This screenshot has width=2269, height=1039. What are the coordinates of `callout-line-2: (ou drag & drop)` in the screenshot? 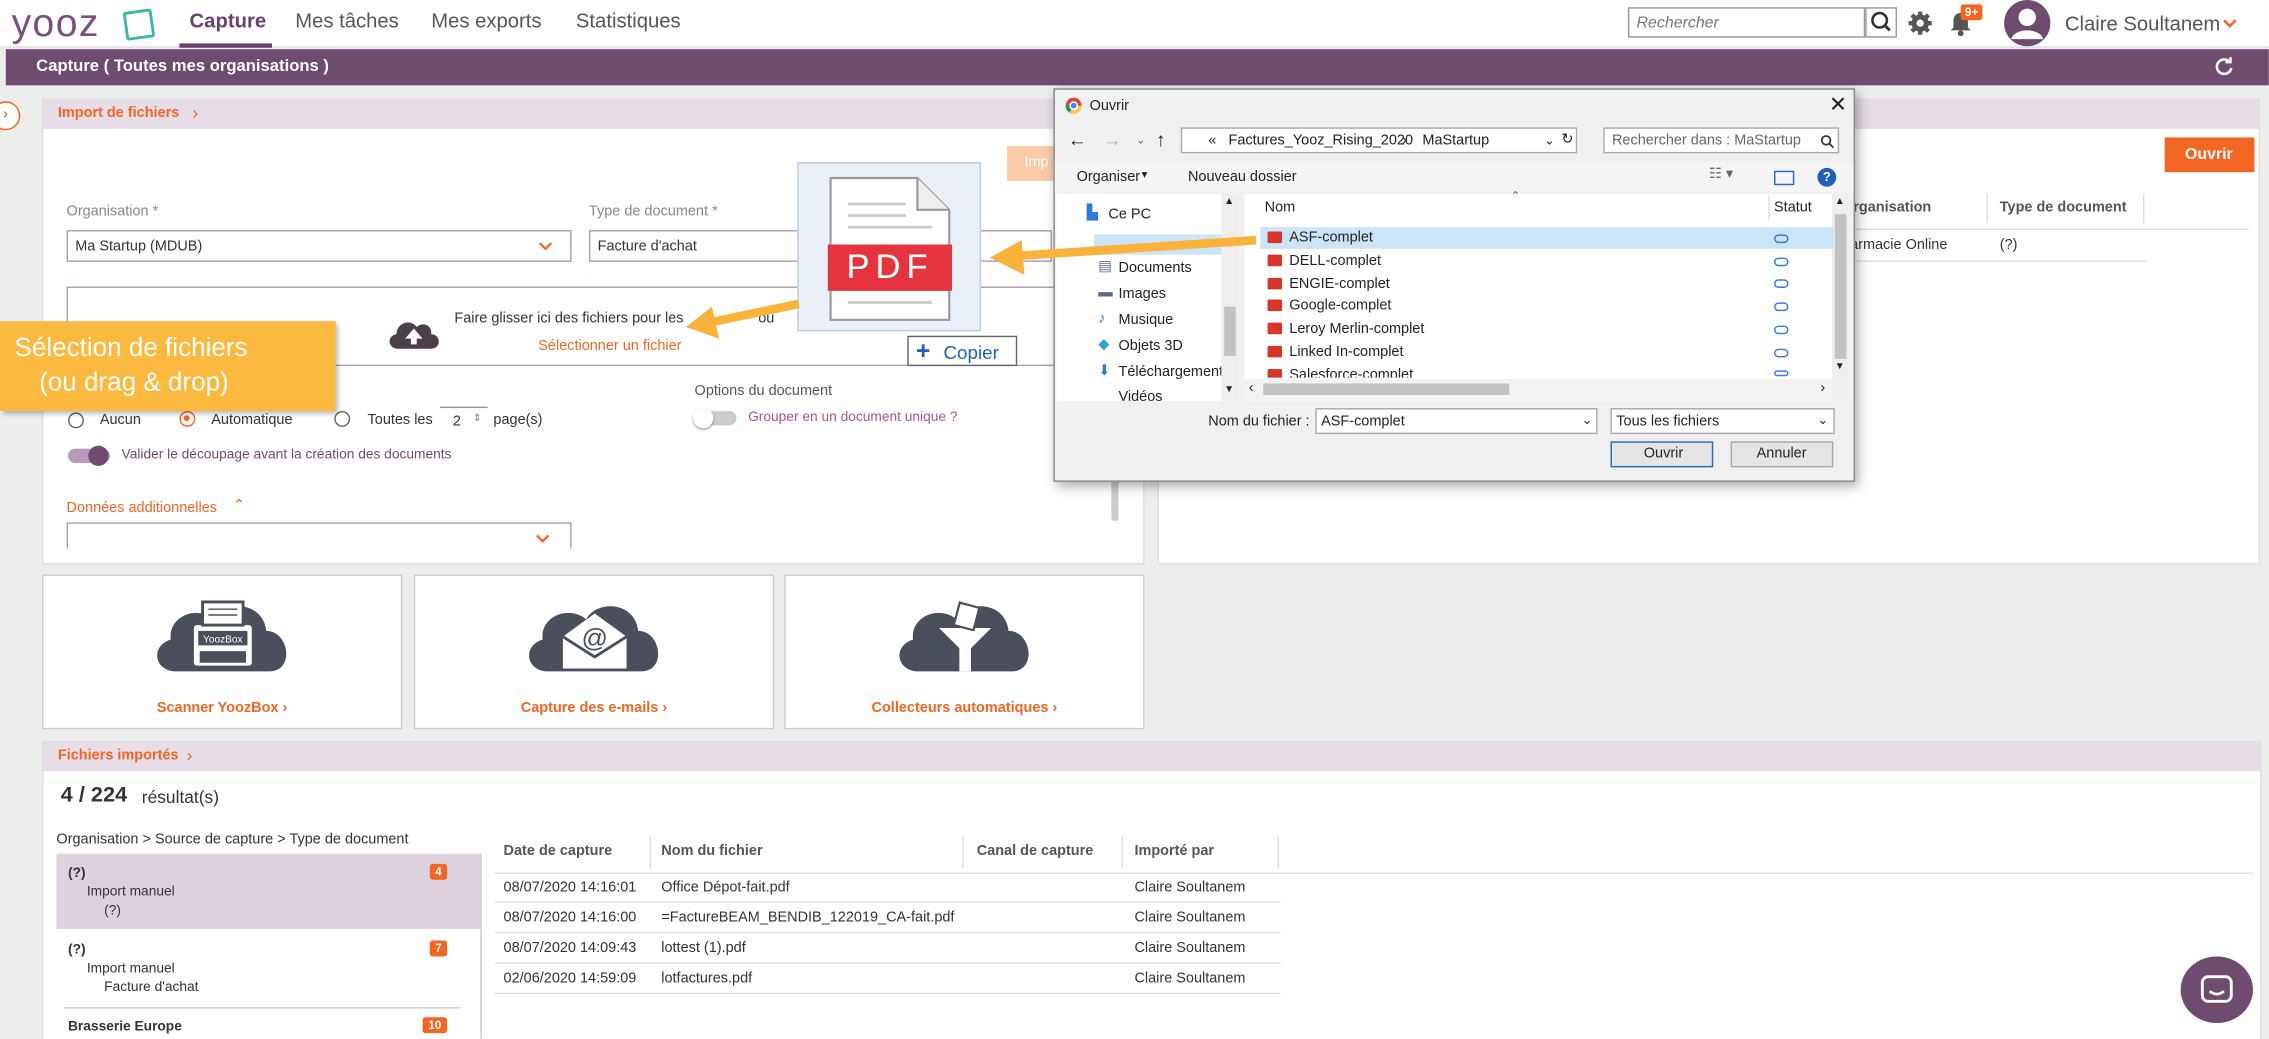 It's located at (134, 382).